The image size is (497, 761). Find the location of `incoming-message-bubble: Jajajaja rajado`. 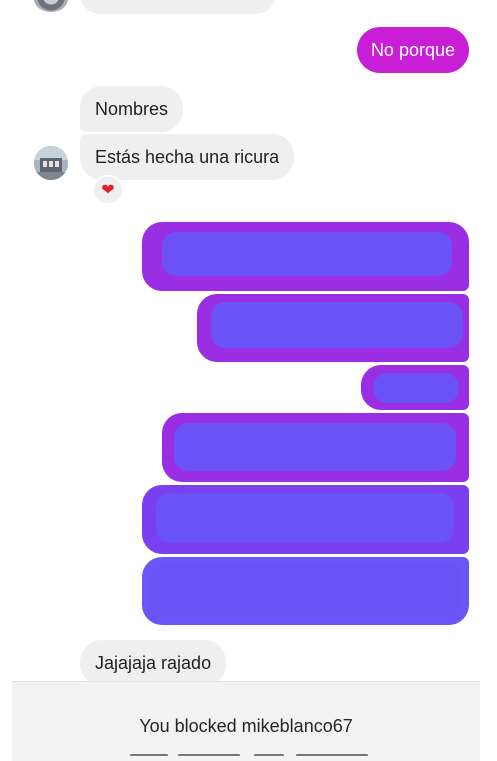

incoming-message-bubble: Jajajaja rajado is located at coordinates (153, 663).